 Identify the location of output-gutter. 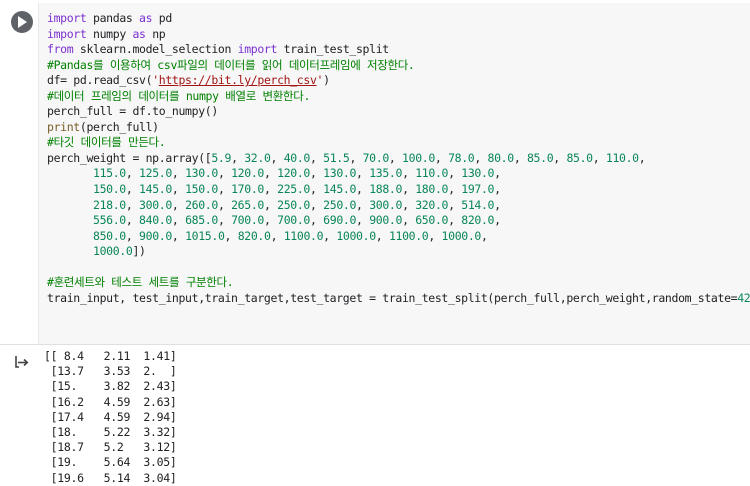
(20, 413).